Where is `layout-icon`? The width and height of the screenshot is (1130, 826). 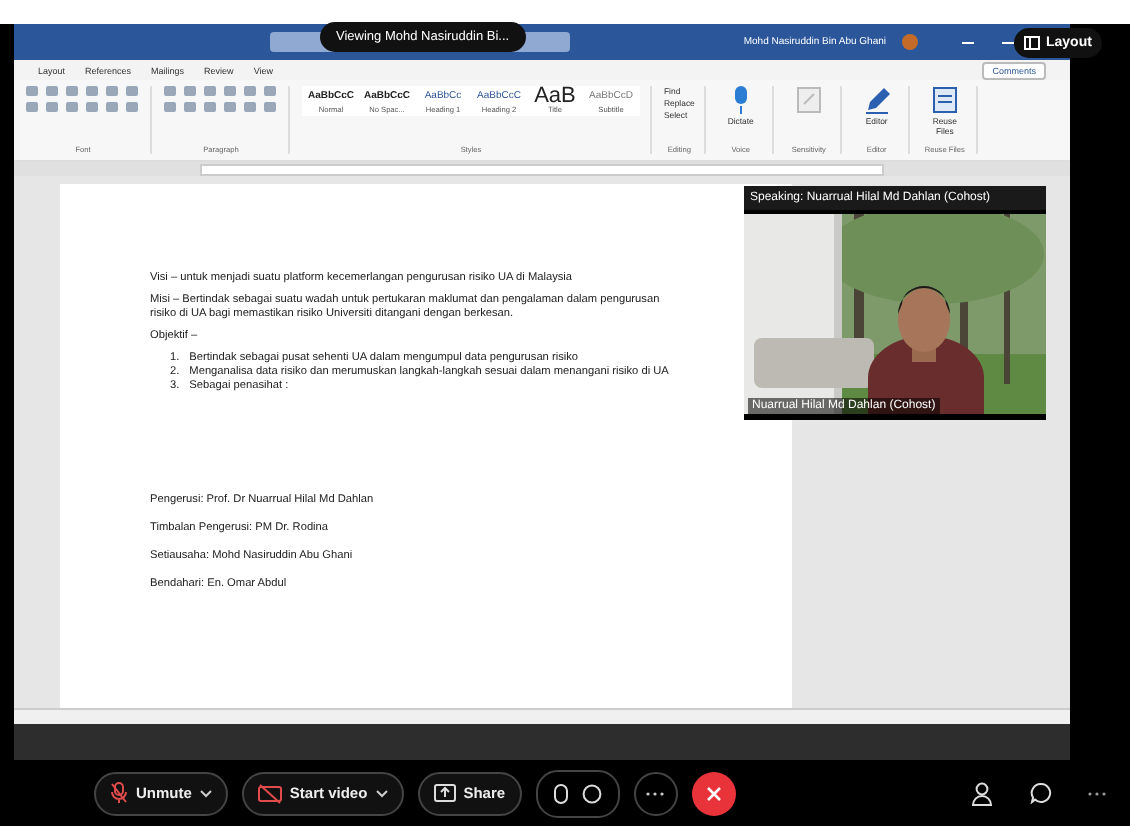 layout-icon is located at coordinates (1032, 43).